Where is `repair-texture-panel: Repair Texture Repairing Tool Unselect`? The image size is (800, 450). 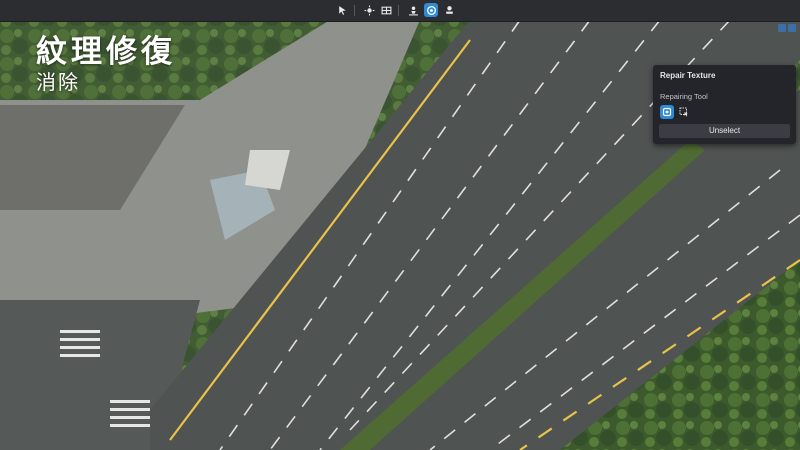 repair-texture-panel: Repair Texture Repairing Tool Unselect is located at coordinates (724, 104).